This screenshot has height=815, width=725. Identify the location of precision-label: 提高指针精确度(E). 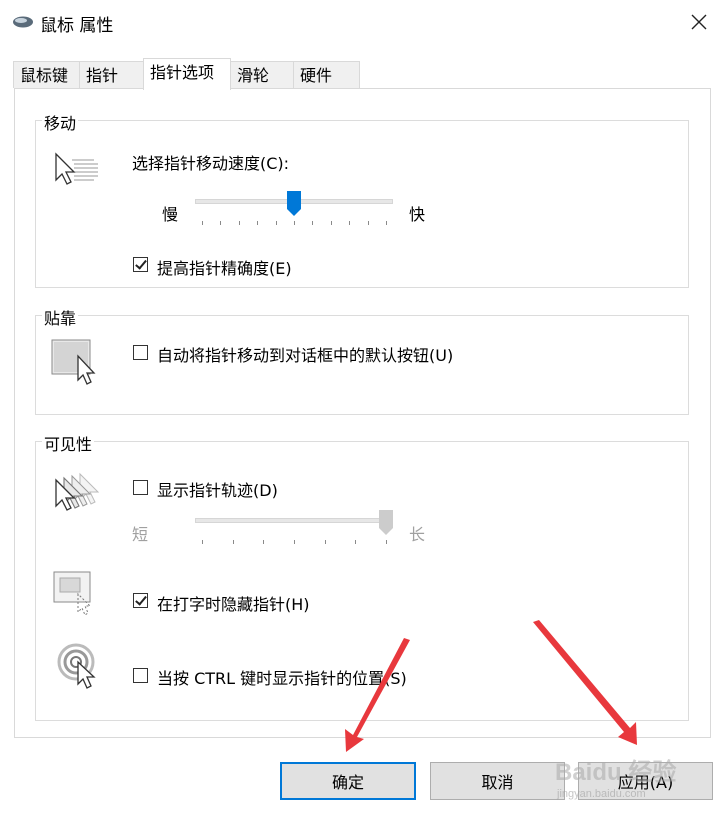
(224, 268).